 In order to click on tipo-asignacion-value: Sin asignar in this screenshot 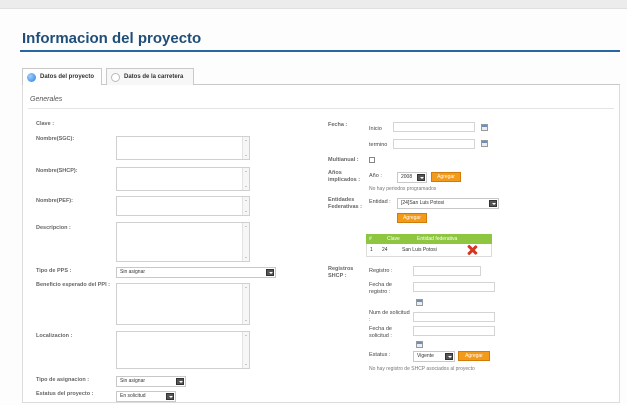, I will do `click(133, 381)`.